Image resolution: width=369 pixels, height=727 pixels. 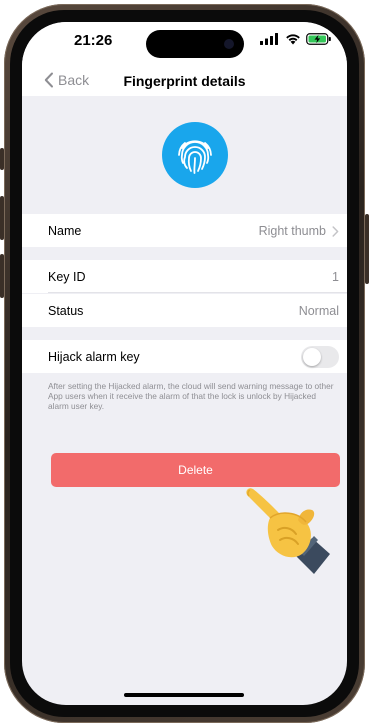 I want to click on status-value: Normal, so click(x=318, y=311).